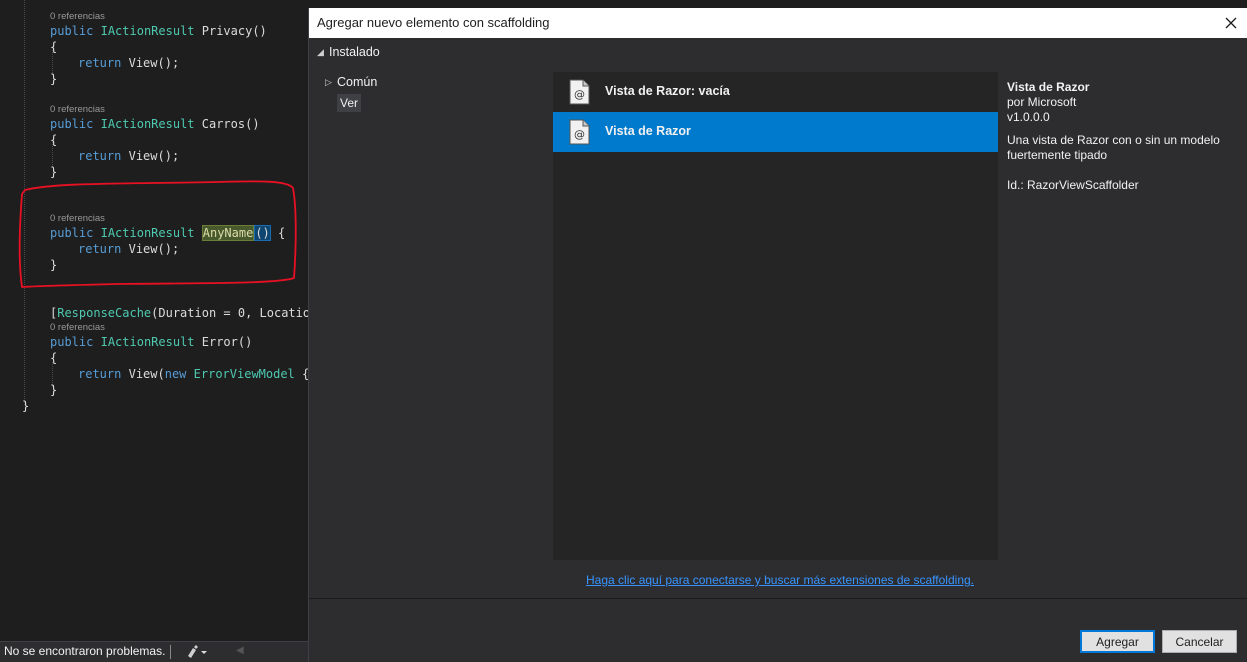 The width and height of the screenshot is (1247, 662). Describe the element at coordinates (193, 374) in the screenshot. I see `code-line-error-return: return View(new ErrorViewModel {` at that location.